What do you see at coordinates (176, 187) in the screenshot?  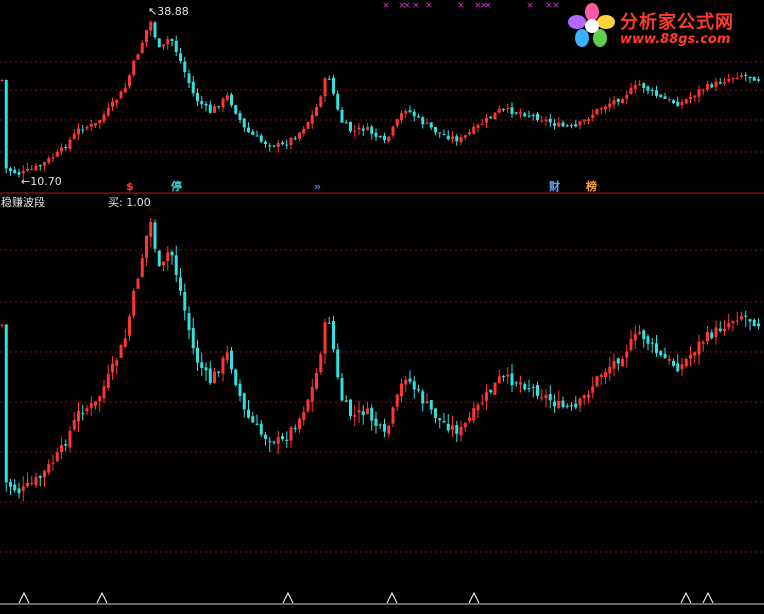 I see `event-marker-halt: 停` at bounding box center [176, 187].